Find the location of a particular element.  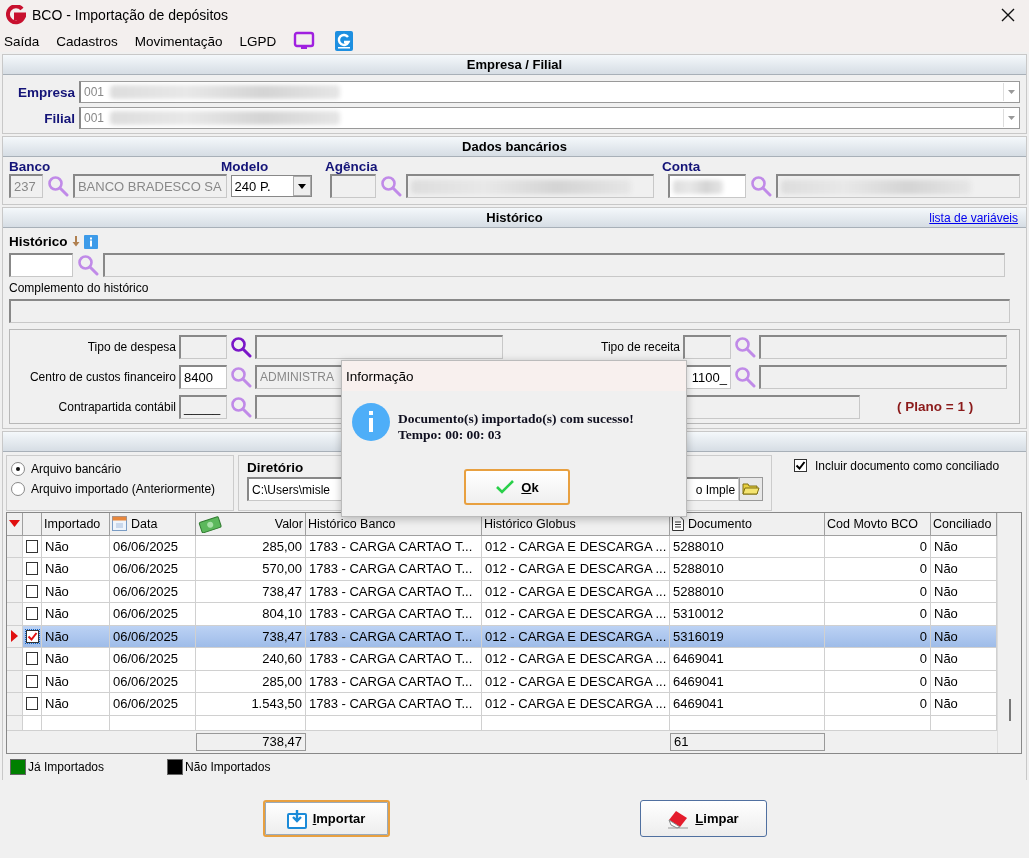

table-cell is located at coordinates (964, 723).